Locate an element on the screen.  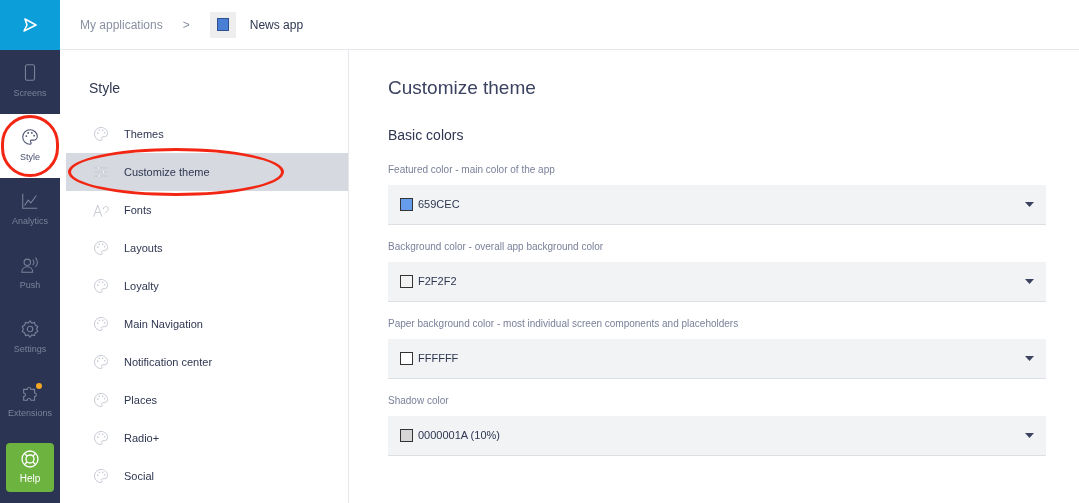
app-name: News app is located at coordinates (276, 25).